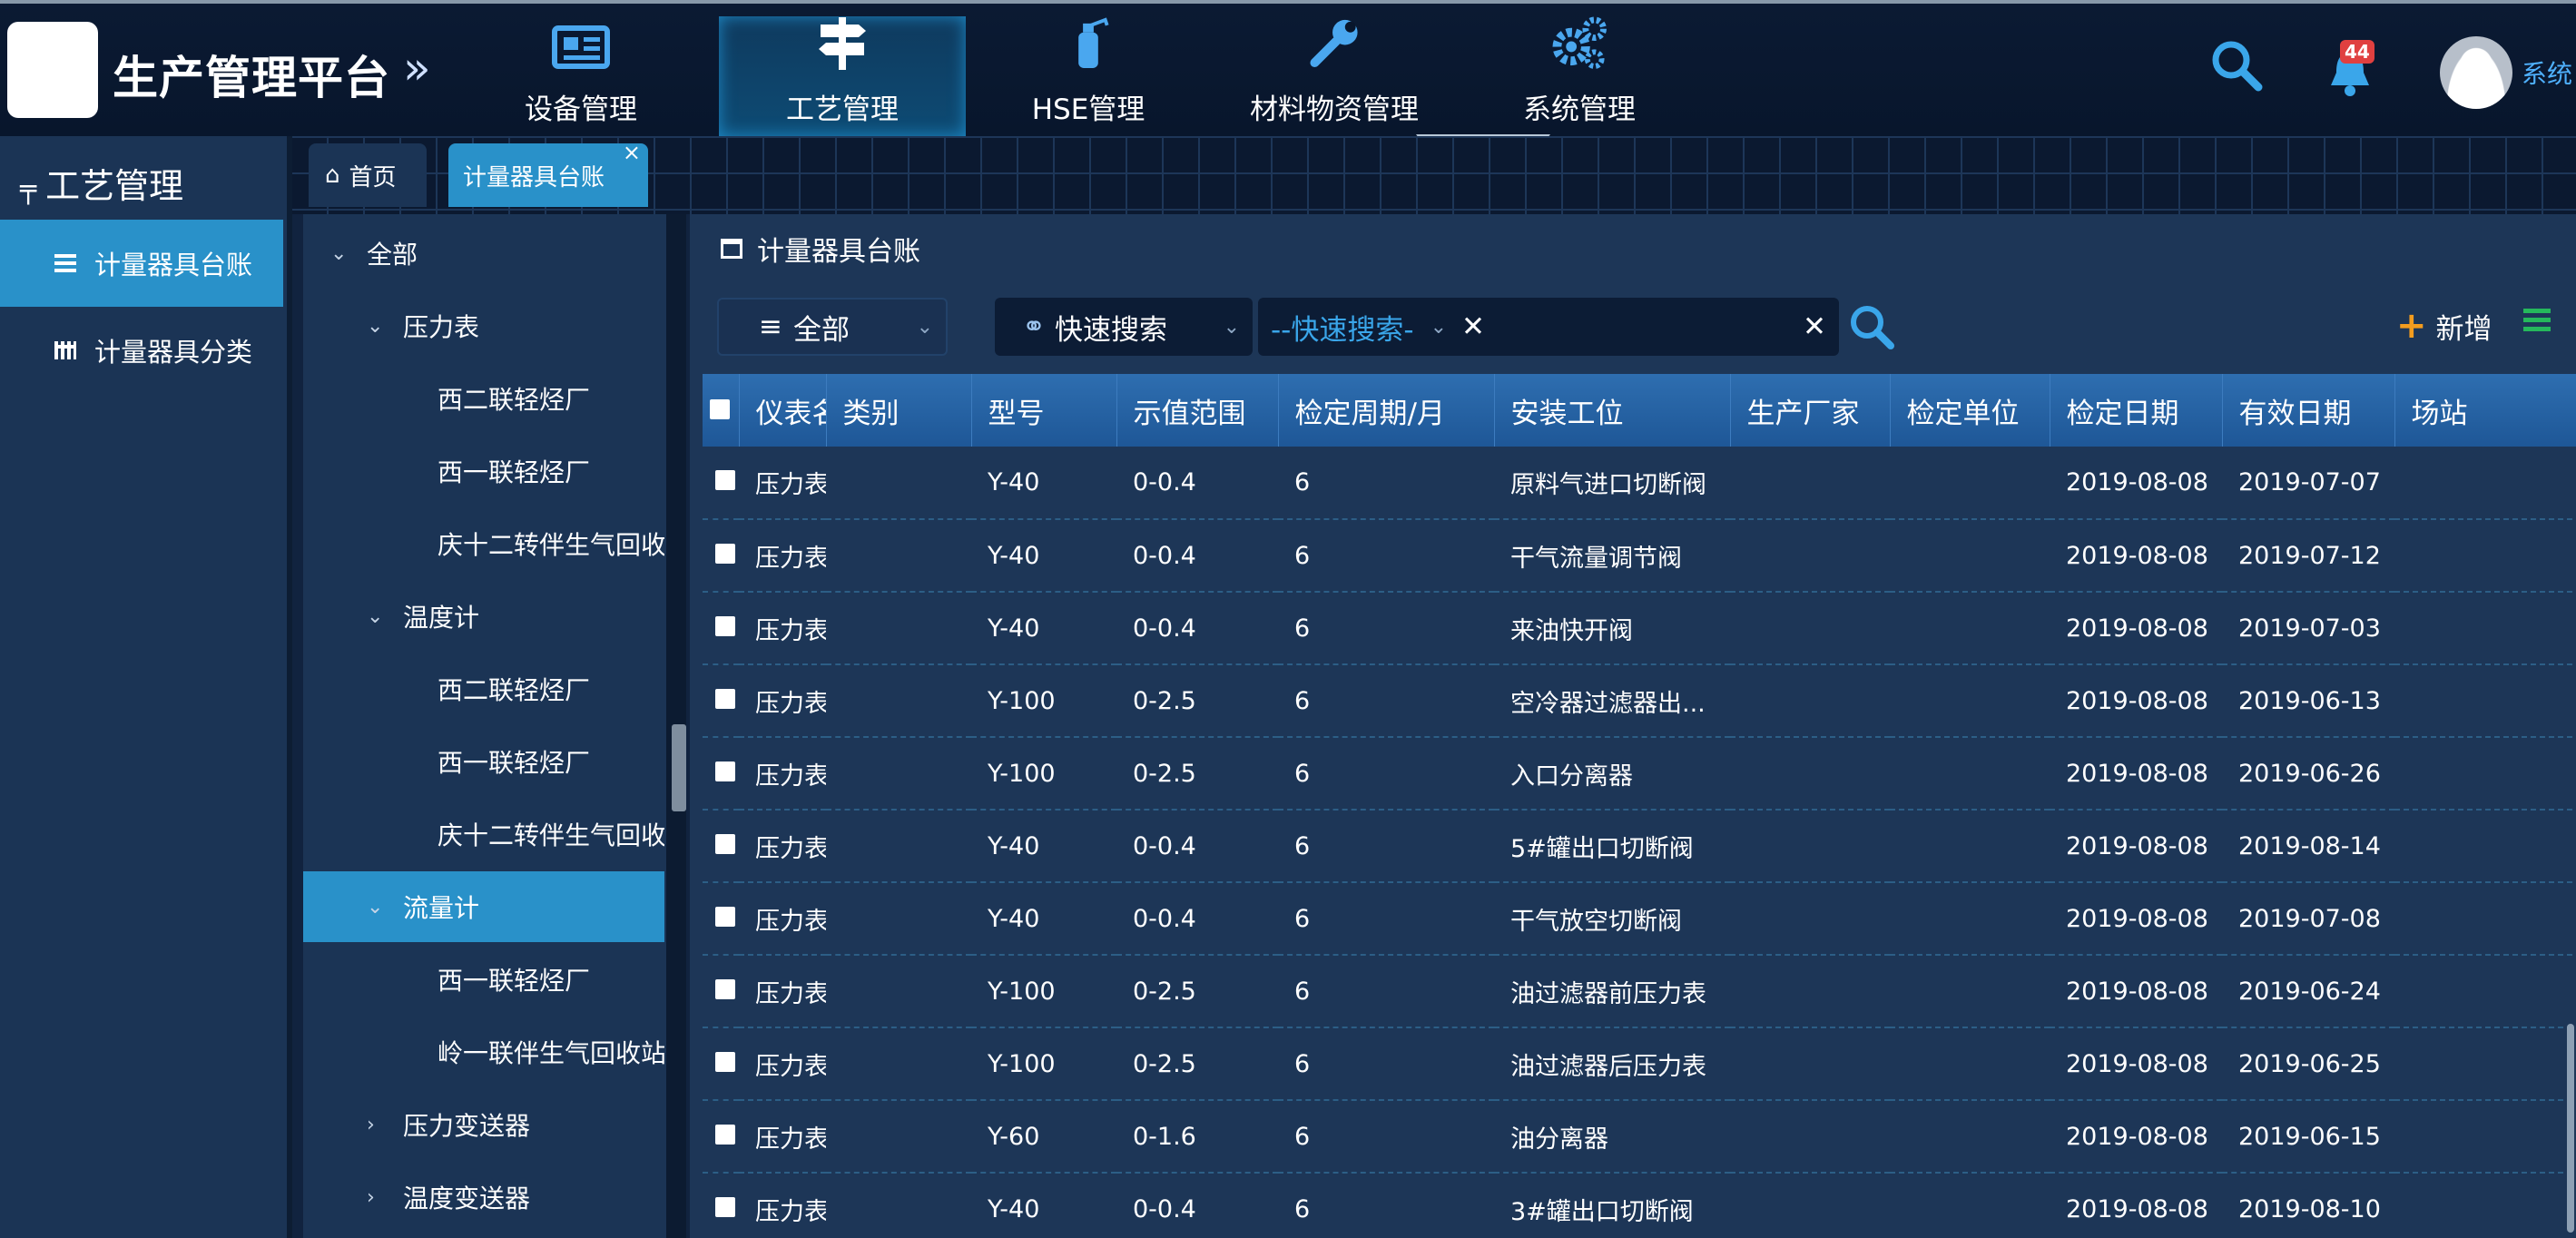 This screenshot has width=2576, height=1238. What do you see at coordinates (1639, 1137) in the screenshot?
I see `table-row: 压力表 Y-60 0-1.6 6 油分离器 2019-08-08 2019-06-15` at bounding box center [1639, 1137].